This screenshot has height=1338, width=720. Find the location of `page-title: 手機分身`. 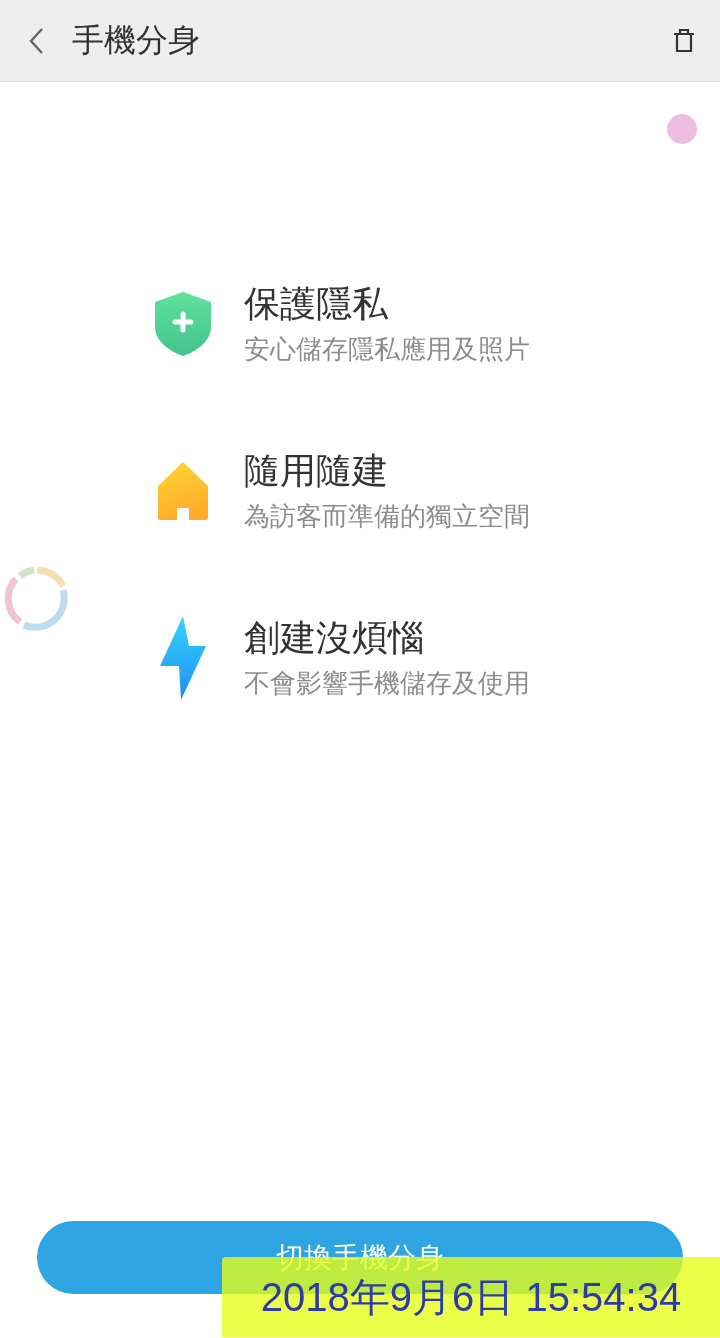

page-title: 手機分身 is located at coordinates (136, 40).